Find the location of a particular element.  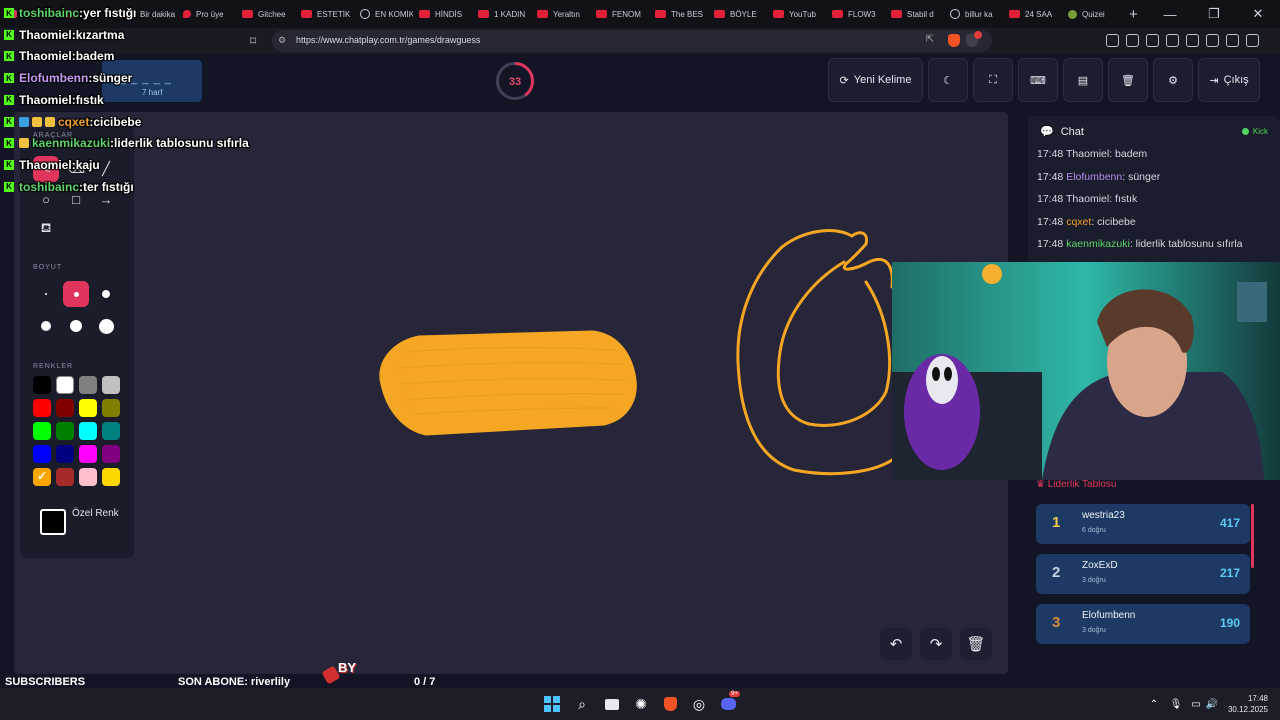

browser-tab: billur ka is located at coordinates (973, 14).